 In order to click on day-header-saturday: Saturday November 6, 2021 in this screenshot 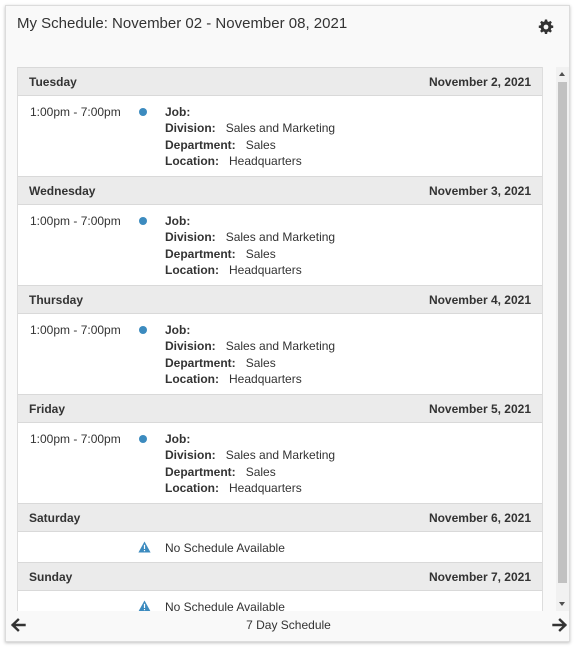, I will do `click(280, 517)`.